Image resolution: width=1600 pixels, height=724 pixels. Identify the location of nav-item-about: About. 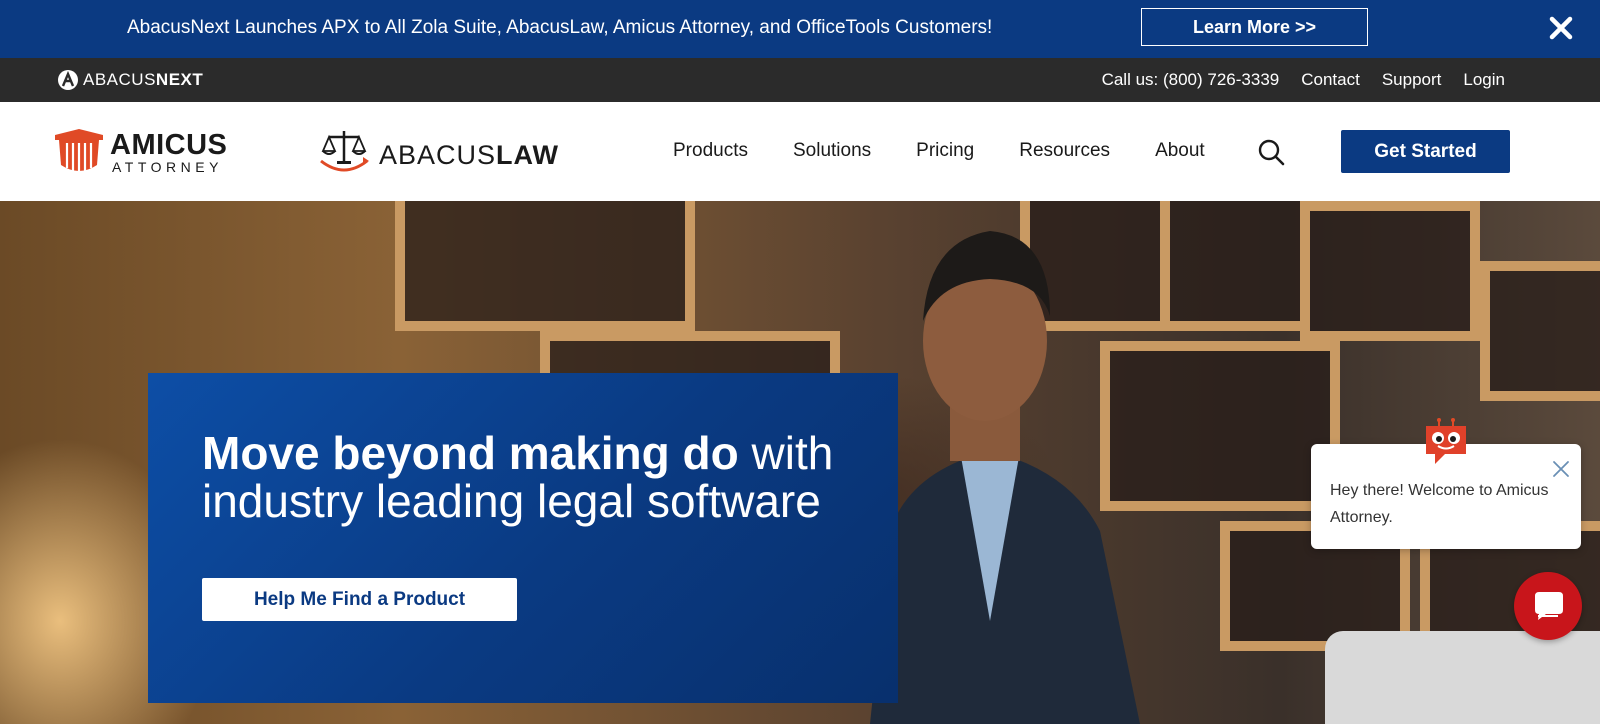
(1180, 151).